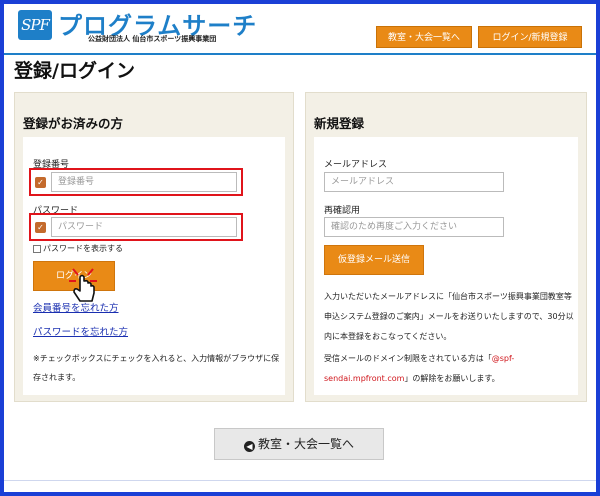  What do you see at coordinates (76, 307) in the screenshot?
I see `forgot-member-number-link: 会員番号を忘れた方` at bounding box center [76, 307].